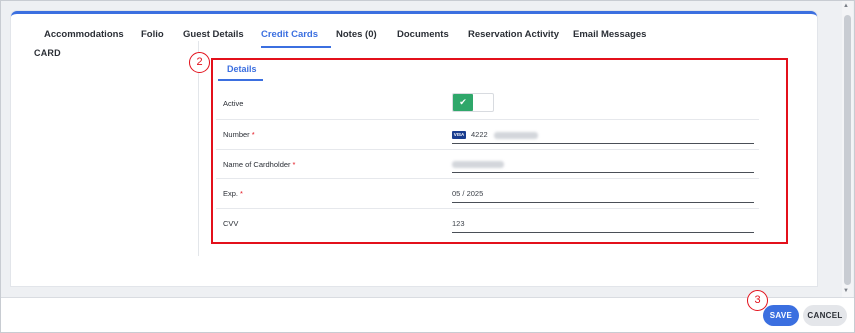 The width and height of the screenshot is (855, 333). What do you see at coordinates (846, 291) in the screenshot?
I see `arrow-down-icon: ▼` at bounding box center [846, 291].